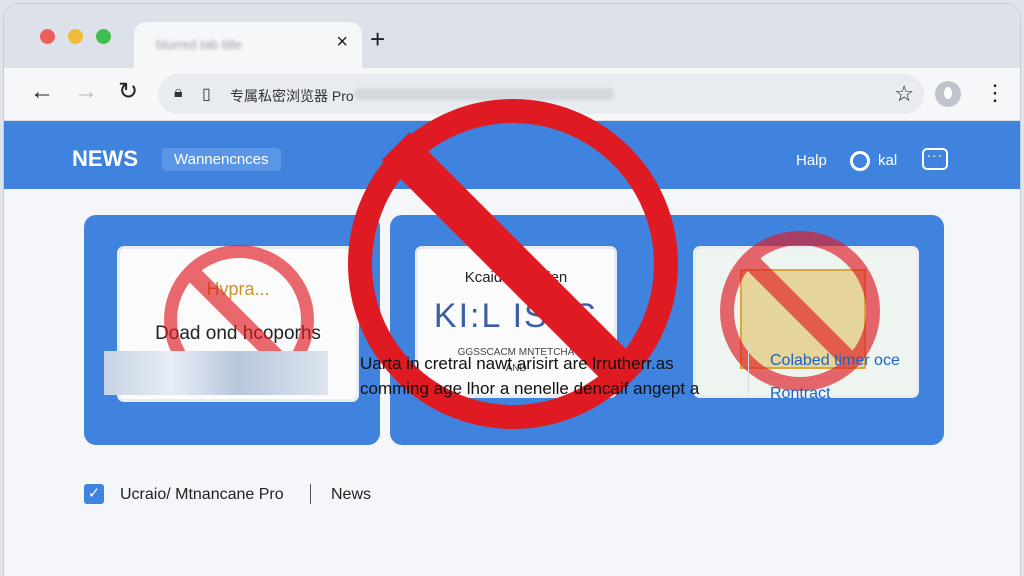 This screenshot has width=1024, height=576. Describe the element at coordinates (351, 495) in the screenshot. I see `section-link-news: News` at that location.